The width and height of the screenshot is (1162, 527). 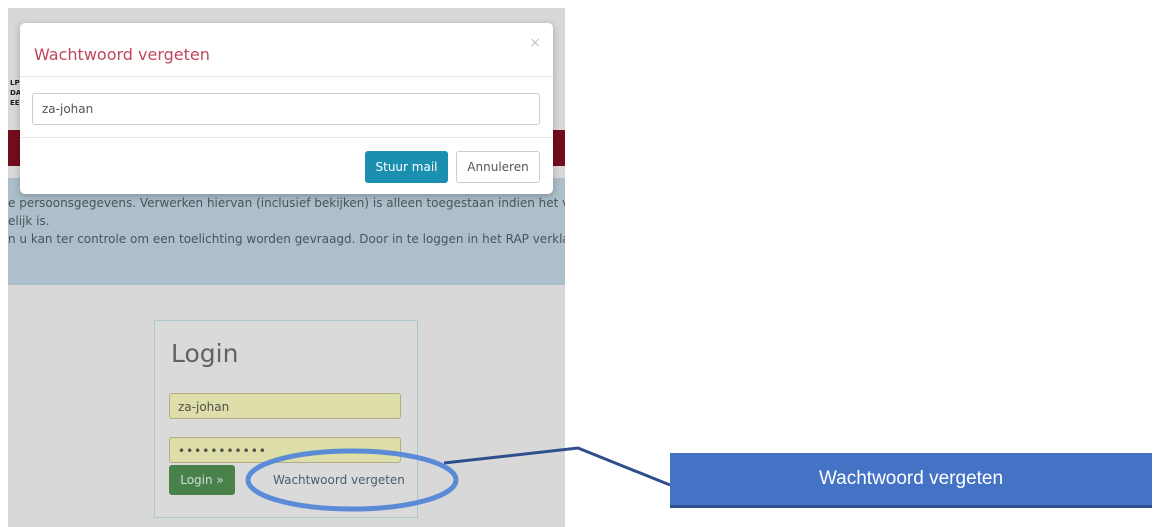 I want to click on callout-annotation, so click(x=458, y=479).